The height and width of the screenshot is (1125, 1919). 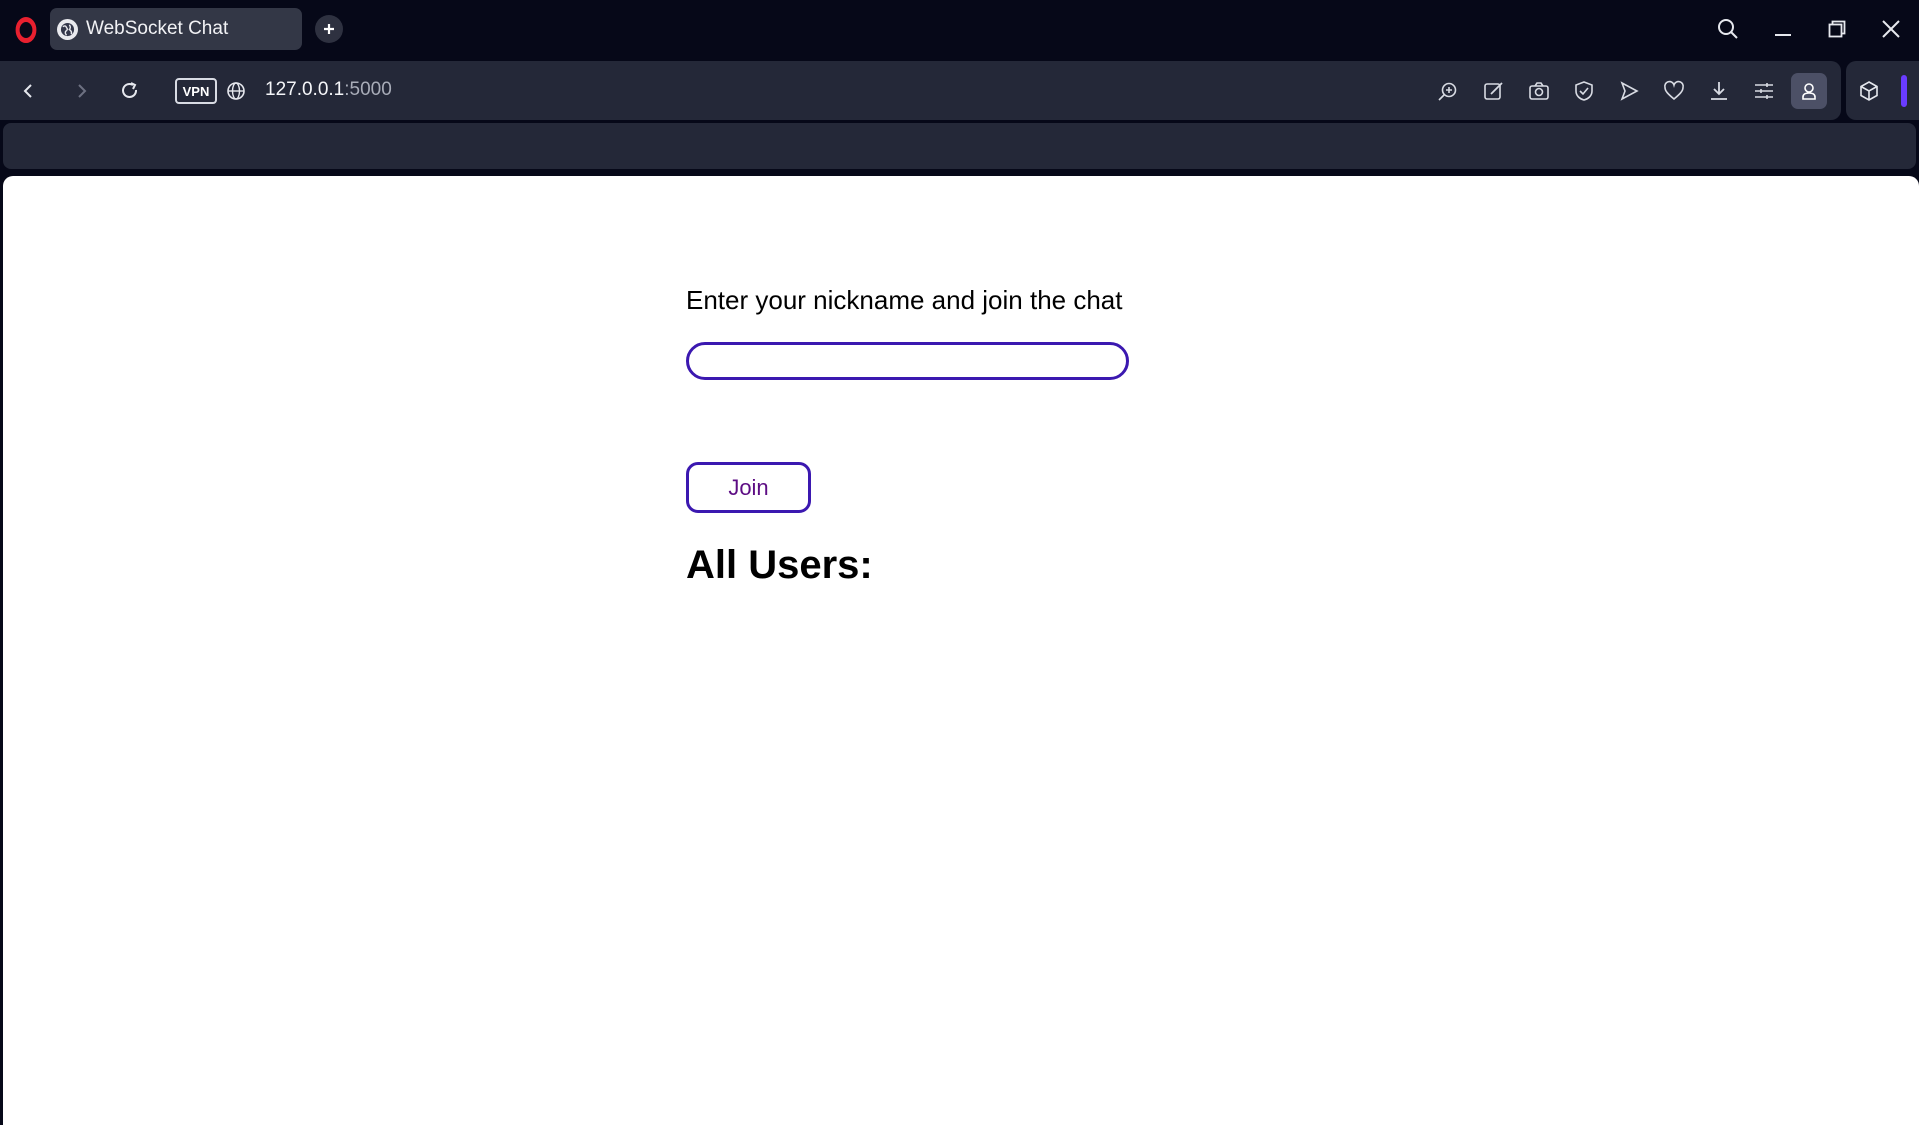 I want to click on reload-icon, so click(x=129, y=90).